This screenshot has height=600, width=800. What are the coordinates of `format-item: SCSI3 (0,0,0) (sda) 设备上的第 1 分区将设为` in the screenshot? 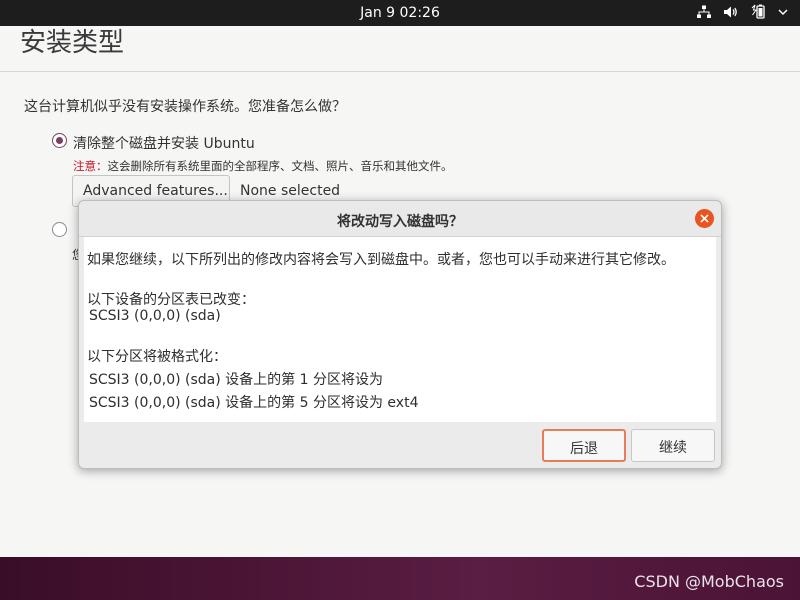 It's located at (236, 380).